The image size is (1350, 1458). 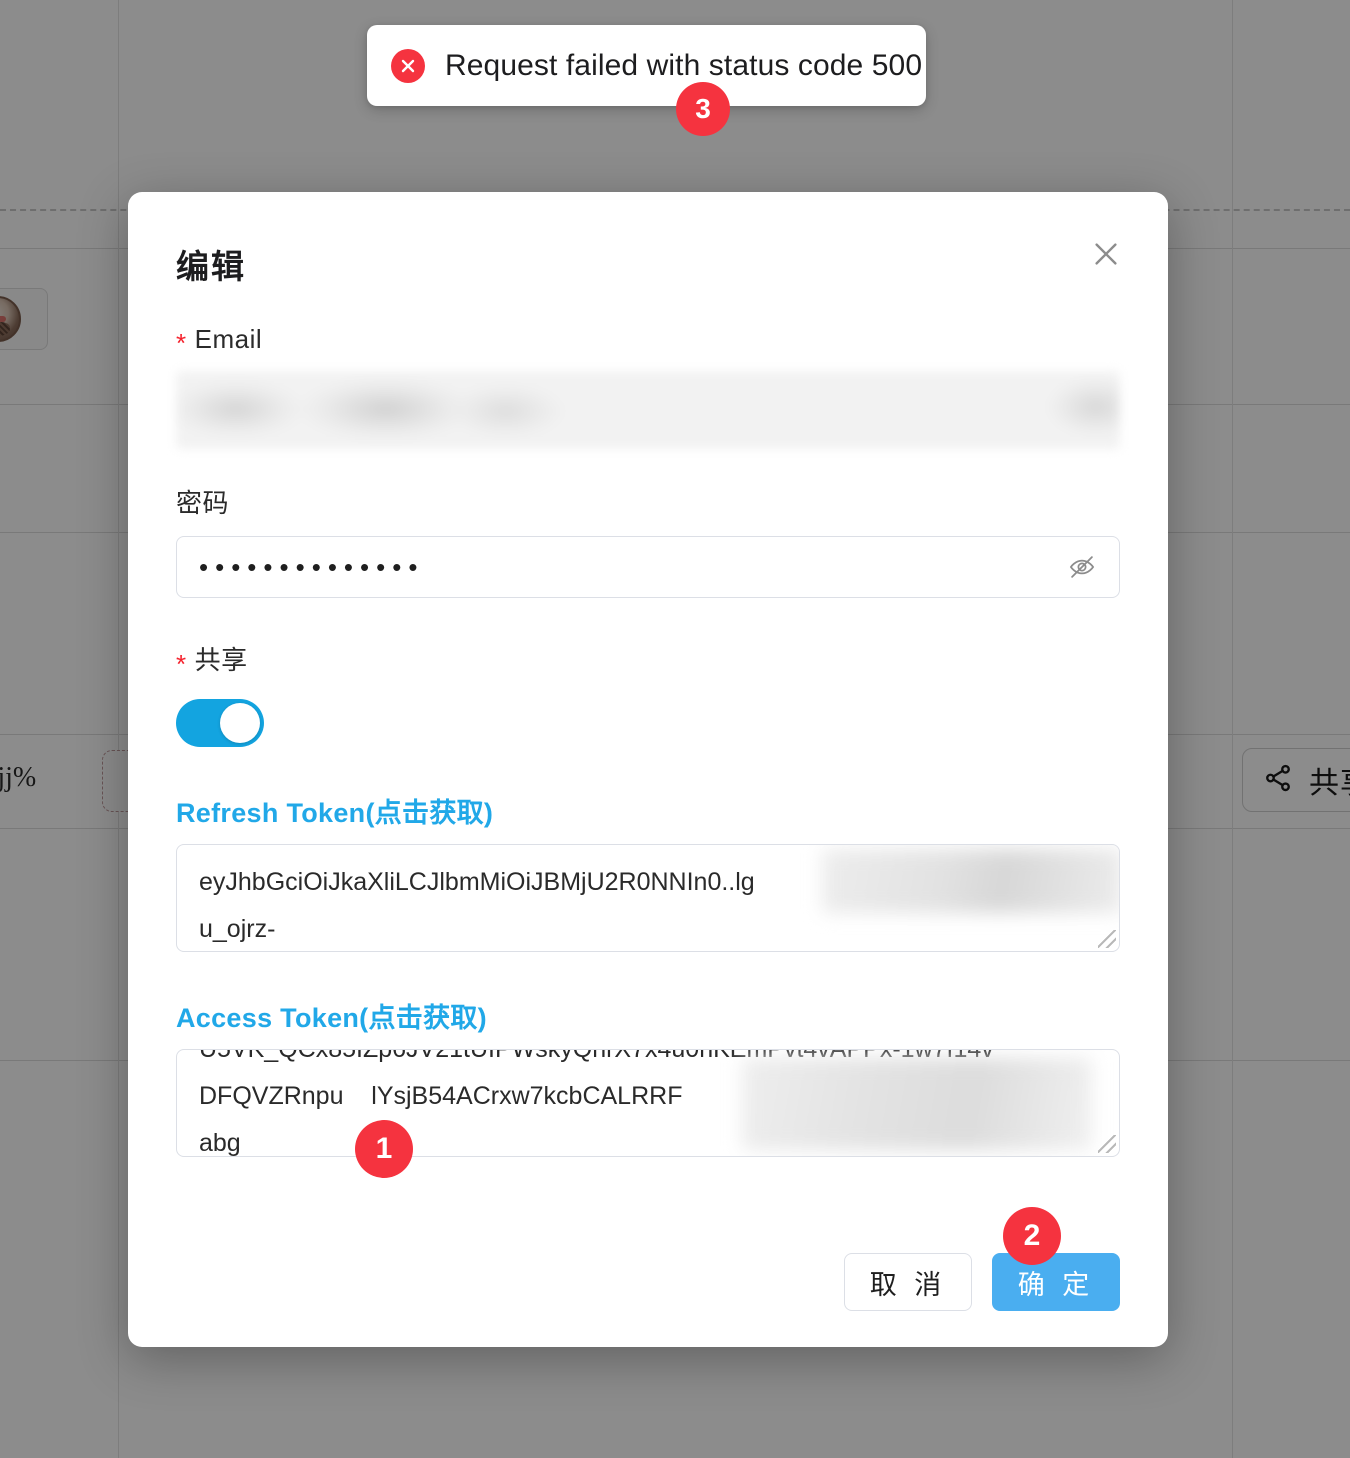 I want to click on confirm-button: 确 定, so click(x=1056, y=1282).